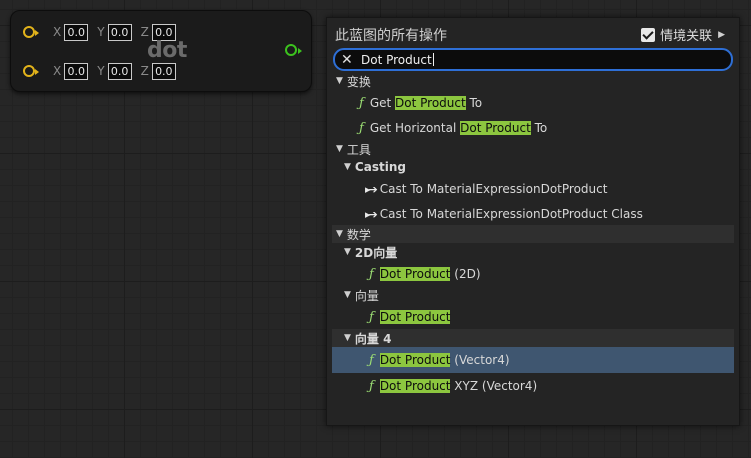  I want to click on context-label: 情境关联, so click(686, 36).